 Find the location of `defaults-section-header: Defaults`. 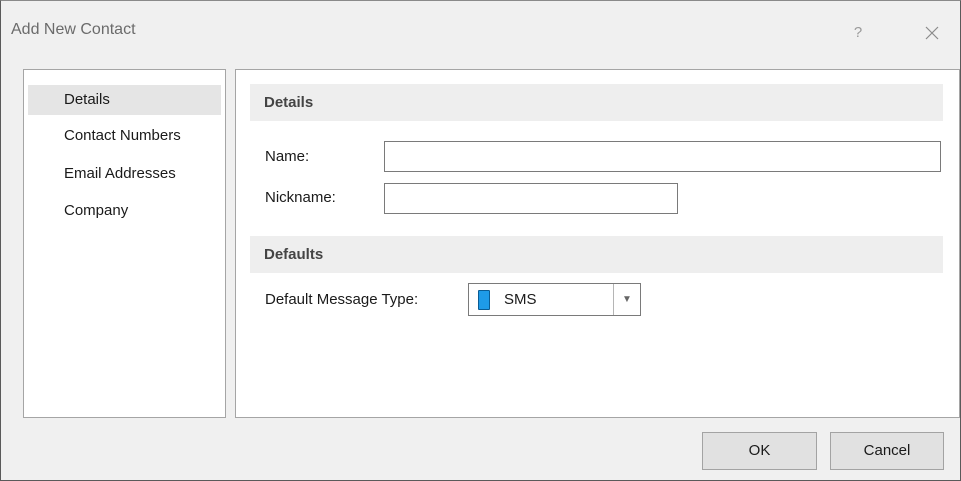

defaults-section-header: Defaults is located at coordinates (596, 254).